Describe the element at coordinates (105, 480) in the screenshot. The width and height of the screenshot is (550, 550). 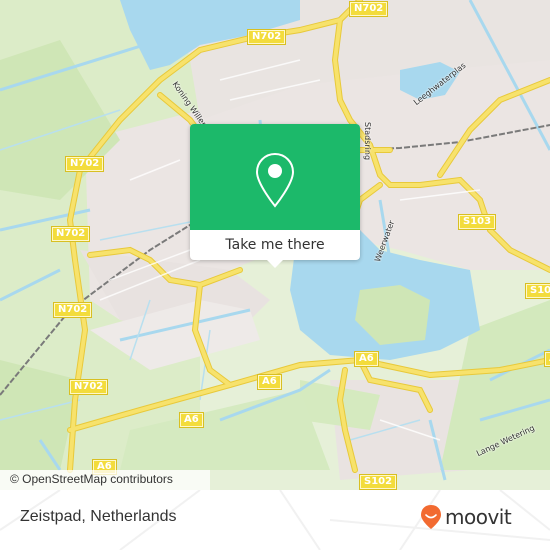
I see `map-attribution: © OpenStreetMap contributors` at that location.